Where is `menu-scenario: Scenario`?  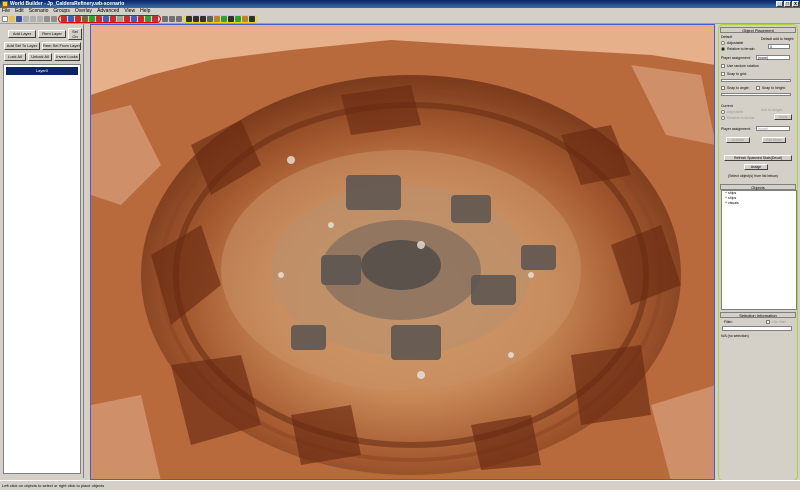
menu-scenario: Scenario is located at coordinates (39, 11).